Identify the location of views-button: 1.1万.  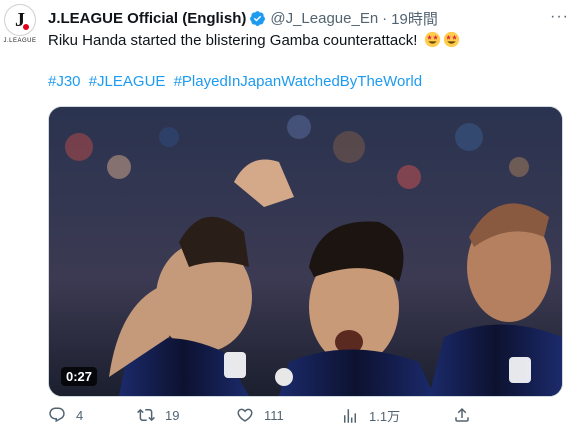
(370, 415).